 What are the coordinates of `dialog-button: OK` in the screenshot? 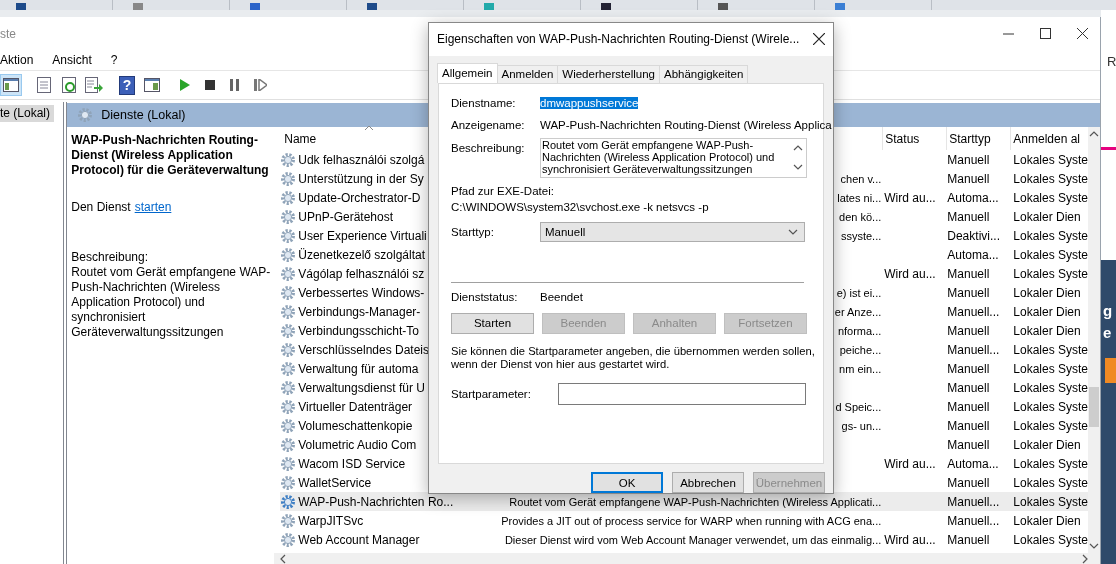 It's located at (627, 482).